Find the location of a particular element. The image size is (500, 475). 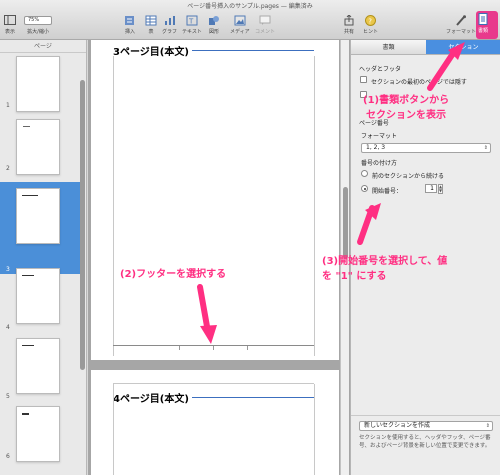

text-button: T テキスト is located at coordinates (192, 24).